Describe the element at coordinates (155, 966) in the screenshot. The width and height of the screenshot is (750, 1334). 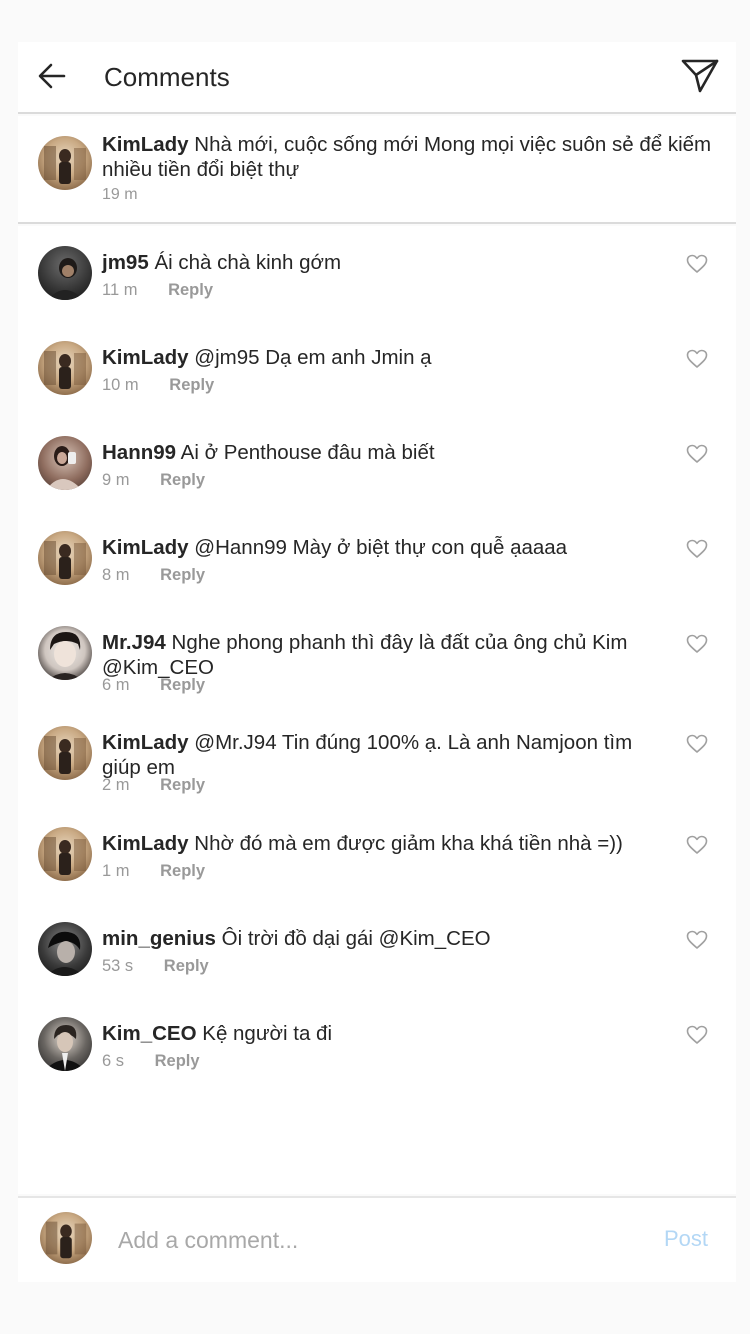
I see `comment-meta: 53 s Reply` at that location.